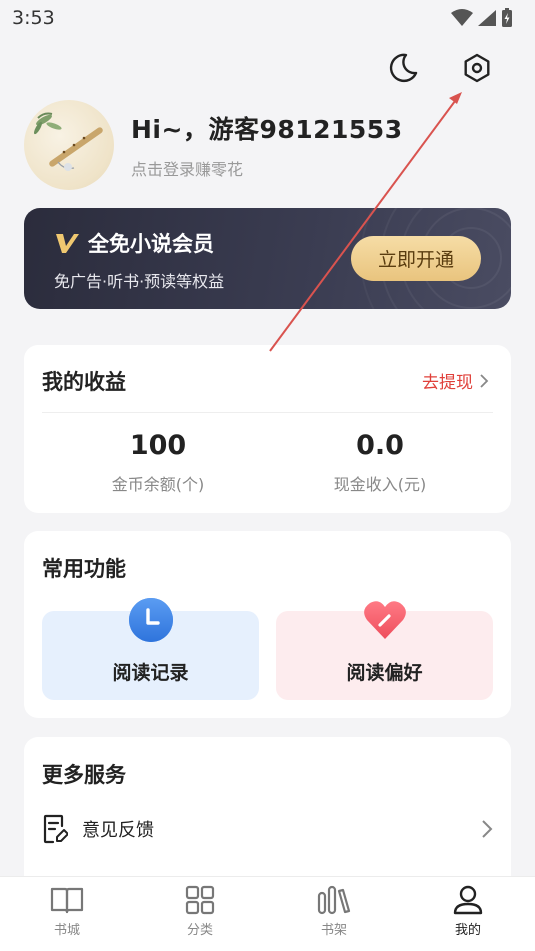 The width and height of the screenshot is (535, 951). I want to click on tab-mine: 我的, so click(468, 911).